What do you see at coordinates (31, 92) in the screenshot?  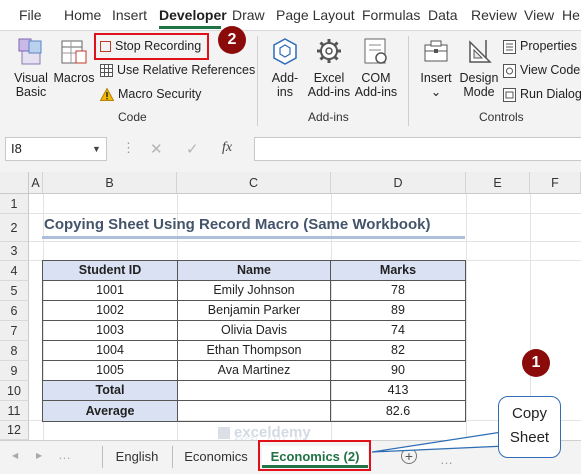 I see `visual-basic-label-2: Basic` at bounding box center [31, 92].